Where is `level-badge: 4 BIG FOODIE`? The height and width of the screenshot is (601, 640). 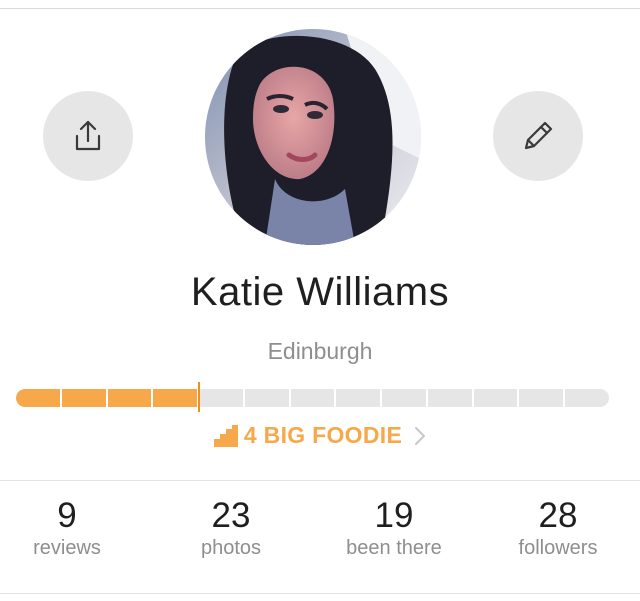
level-badge: 4 BIG FOODIE is located at coordinates (320, 435).